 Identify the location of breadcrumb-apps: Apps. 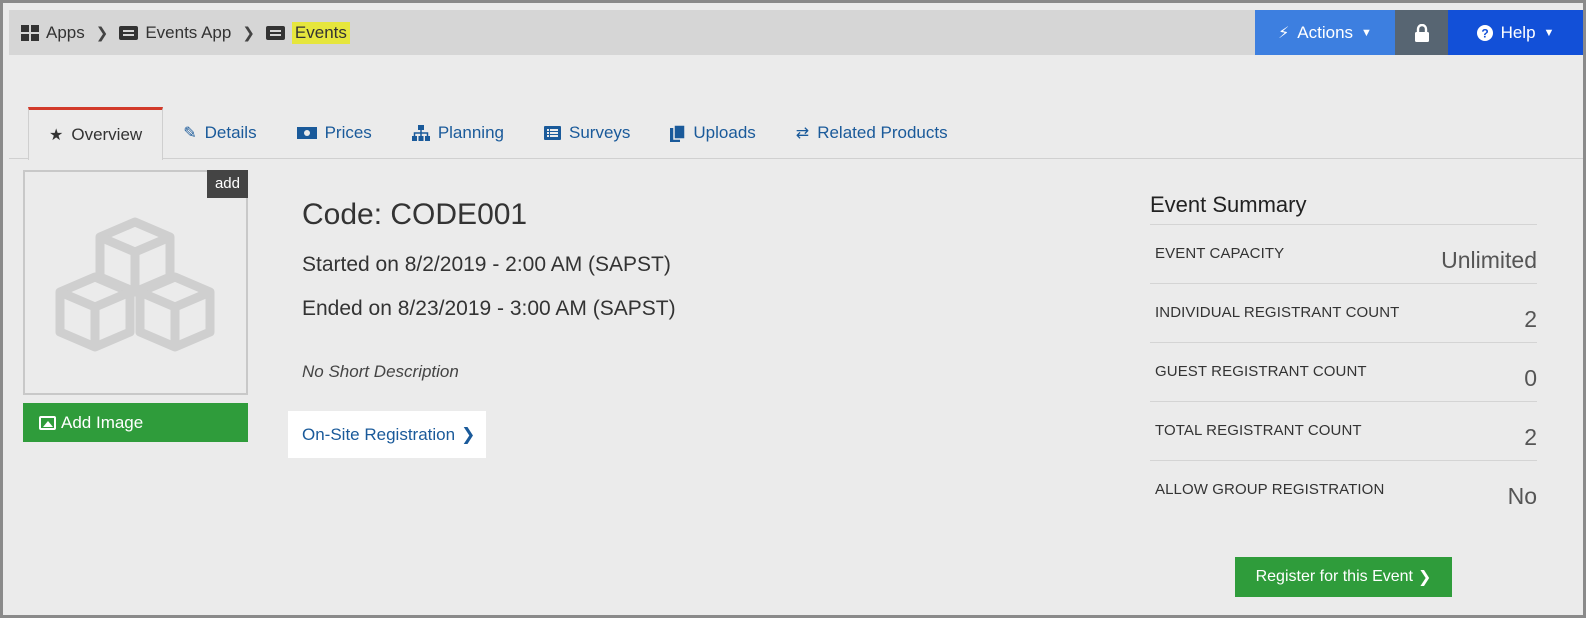
(53, 33).